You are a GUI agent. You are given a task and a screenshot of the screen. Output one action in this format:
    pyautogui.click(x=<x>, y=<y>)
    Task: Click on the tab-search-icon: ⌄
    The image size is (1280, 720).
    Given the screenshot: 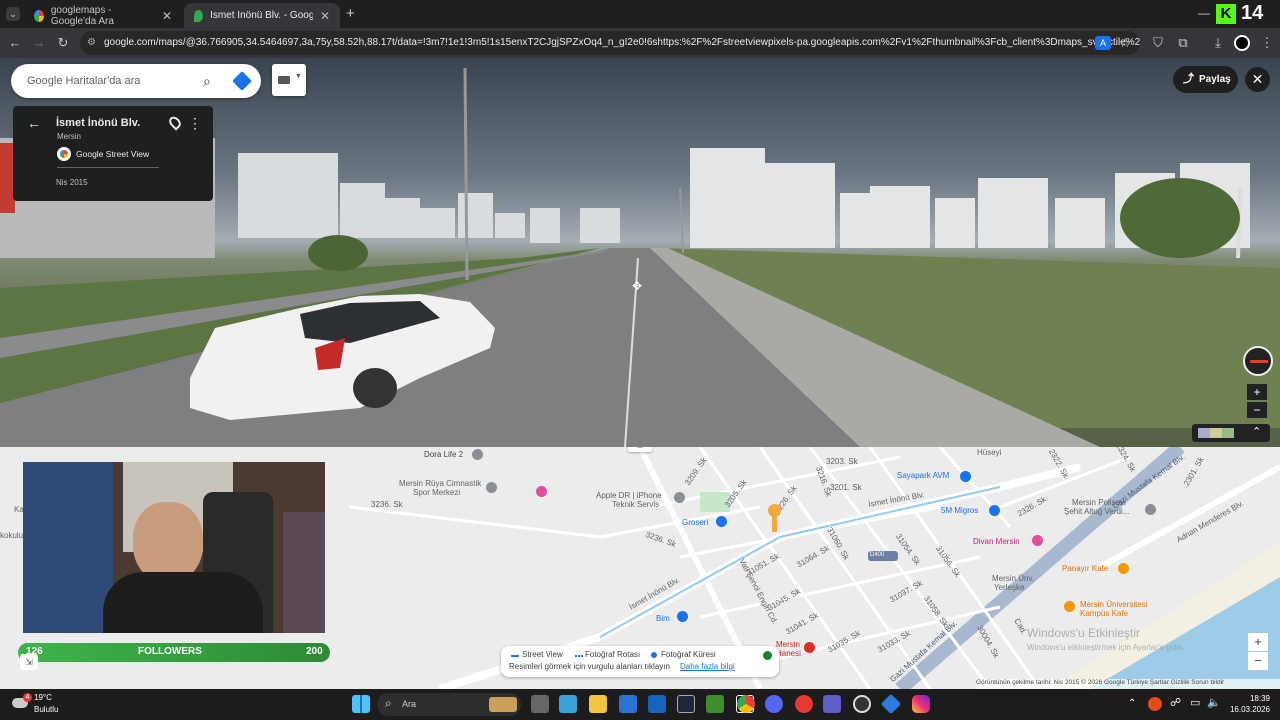 What is the action you would take?
    pyautogui.click(x=13, y=14)
    